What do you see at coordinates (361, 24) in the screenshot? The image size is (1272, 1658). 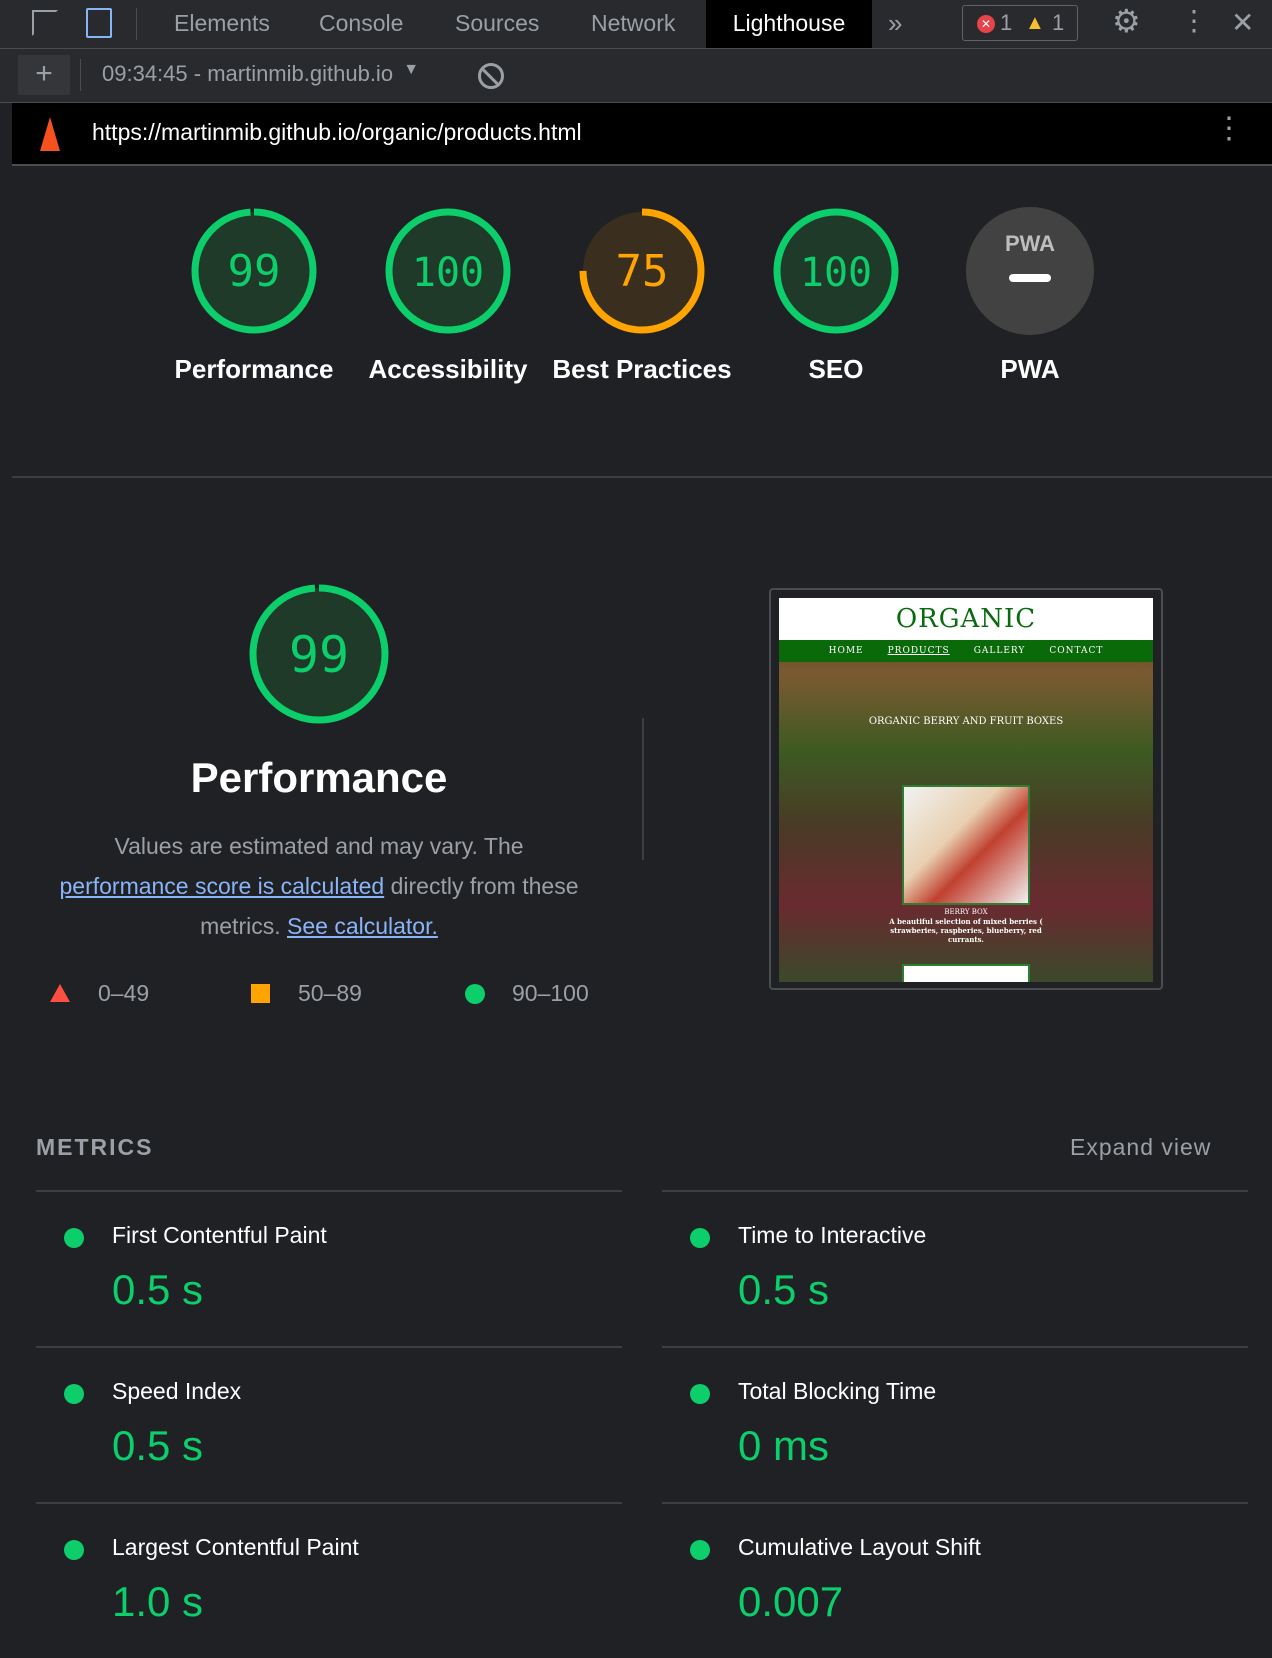 I see `tab-console: Console` at bounding box center [361, 24].